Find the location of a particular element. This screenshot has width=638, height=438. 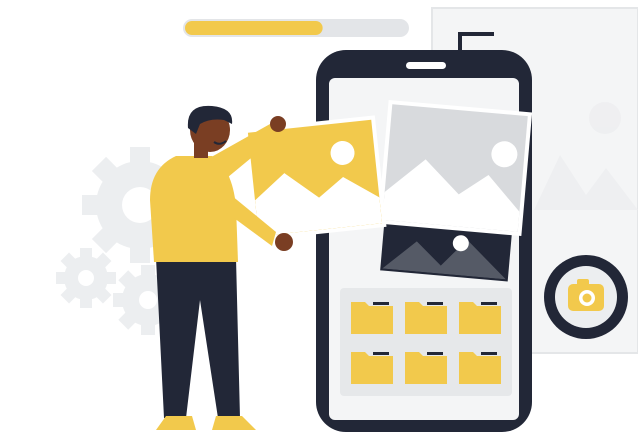

progress-fill is located at coordinates (254, 28).